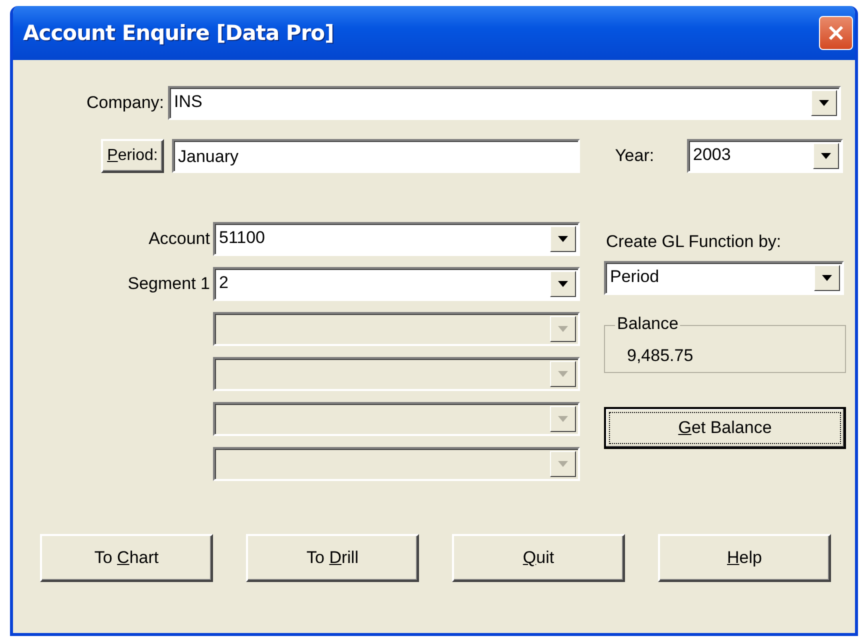  What do you see at coordinates (725, 428) in the screenshot?
I see `get-balance-button: Get Balance` at bounding box center [725, 428].